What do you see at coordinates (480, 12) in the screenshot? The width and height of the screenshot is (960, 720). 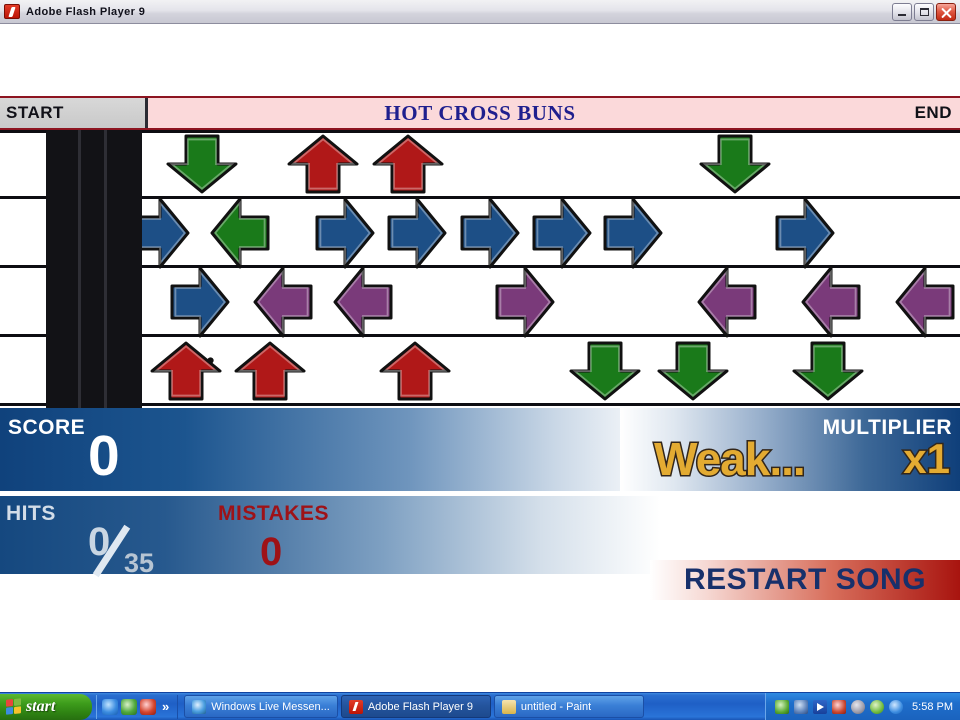 I see `window-titlebar: Adobe Flash Player 9` at bounding box center [480, 12].